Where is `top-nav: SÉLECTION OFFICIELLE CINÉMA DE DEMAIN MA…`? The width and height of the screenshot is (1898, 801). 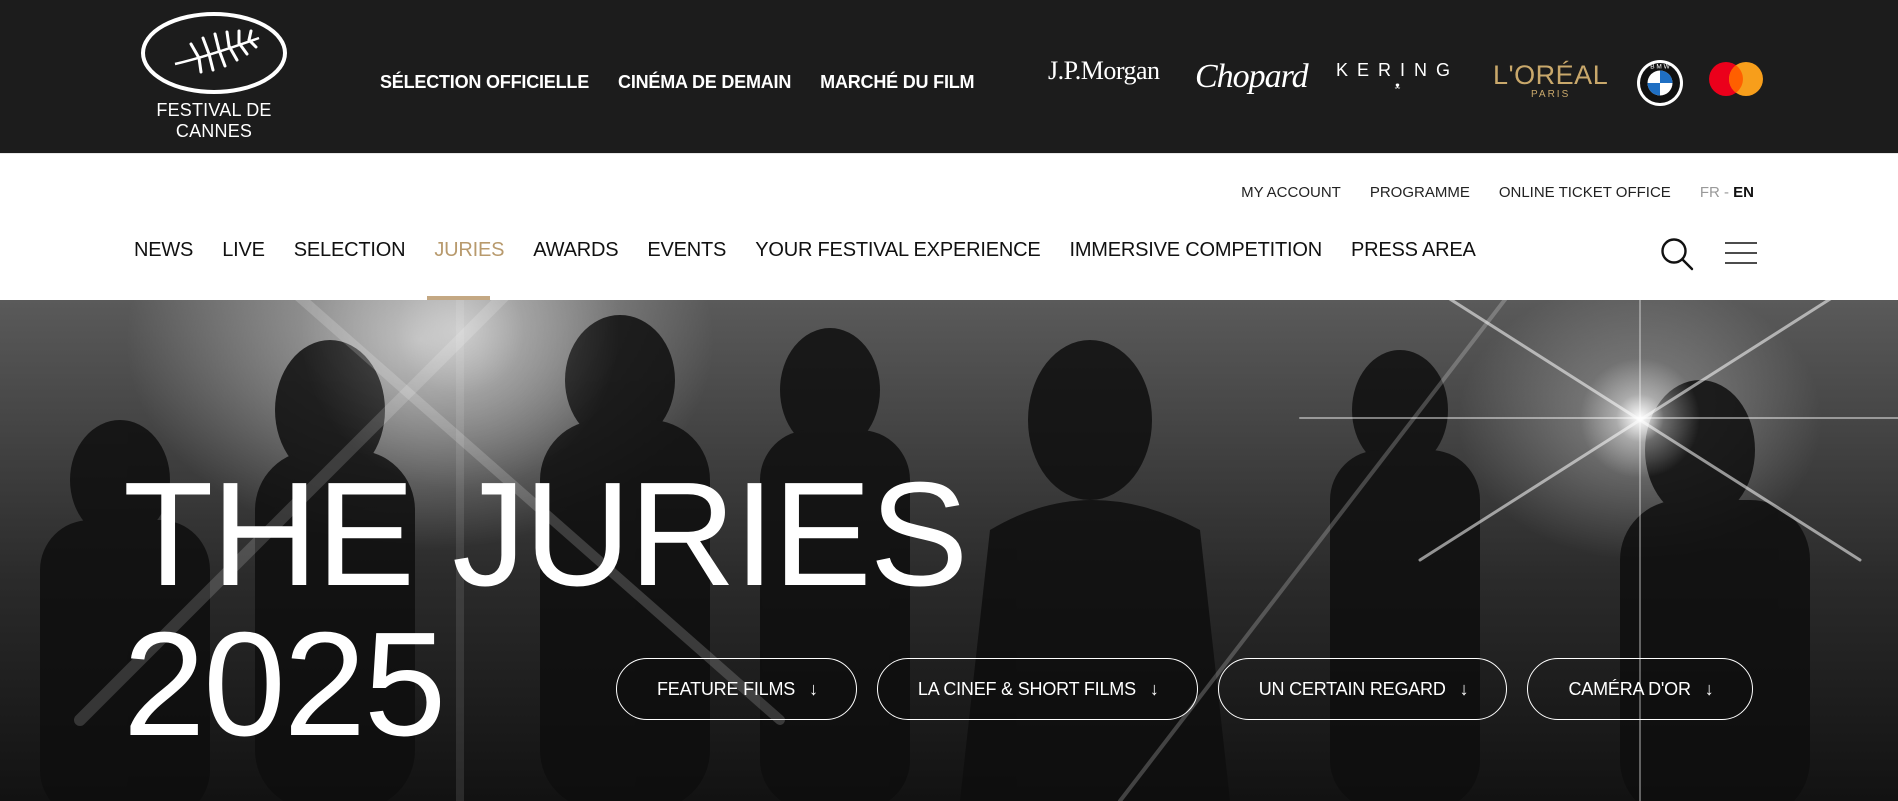 top-nav: SÉLECTION OFFICIELLE CINÉMA DE DEMAIN MA… is located at coordinates (677, 82).